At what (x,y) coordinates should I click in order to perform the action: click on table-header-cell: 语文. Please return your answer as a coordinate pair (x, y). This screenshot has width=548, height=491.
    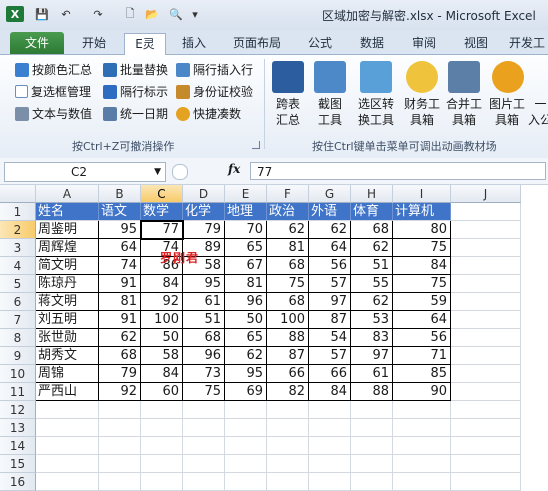
    Looking at the image, I should click on (120, 212).